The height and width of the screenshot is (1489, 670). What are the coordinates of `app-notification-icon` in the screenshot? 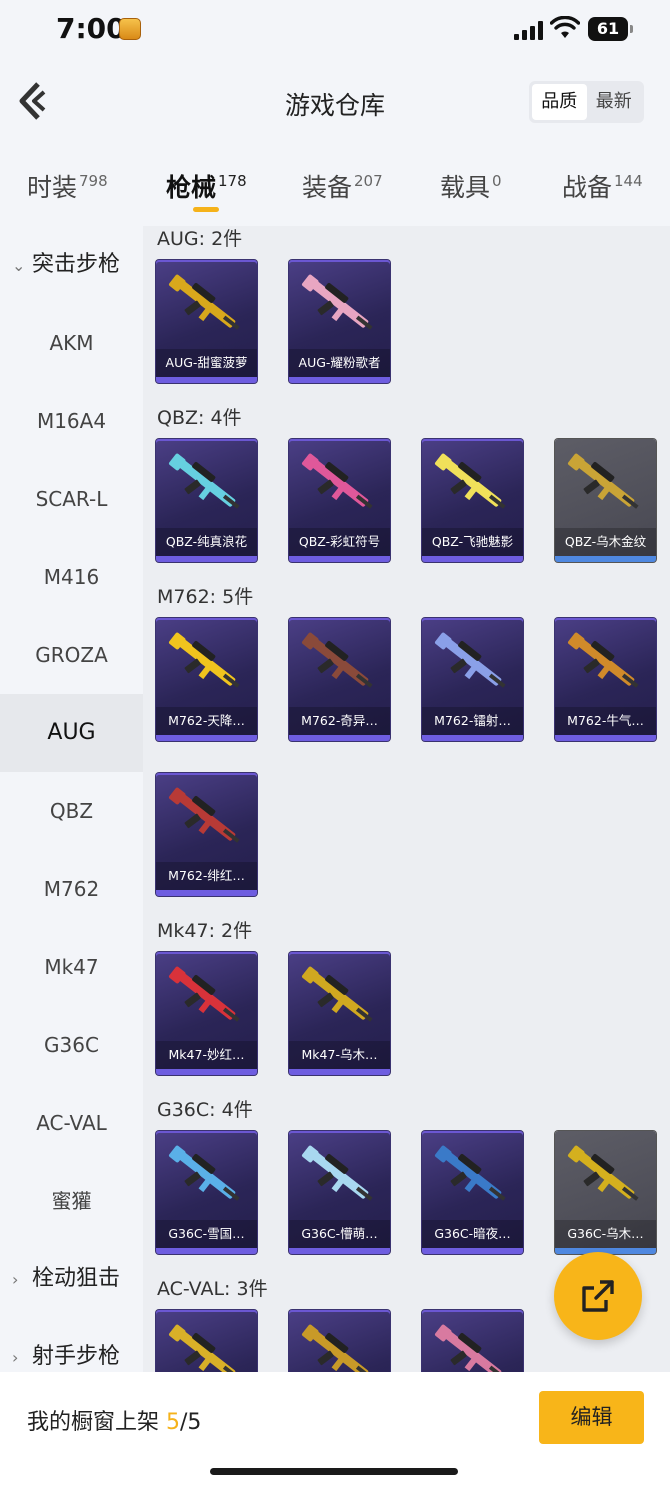 It's located at (130, 29).